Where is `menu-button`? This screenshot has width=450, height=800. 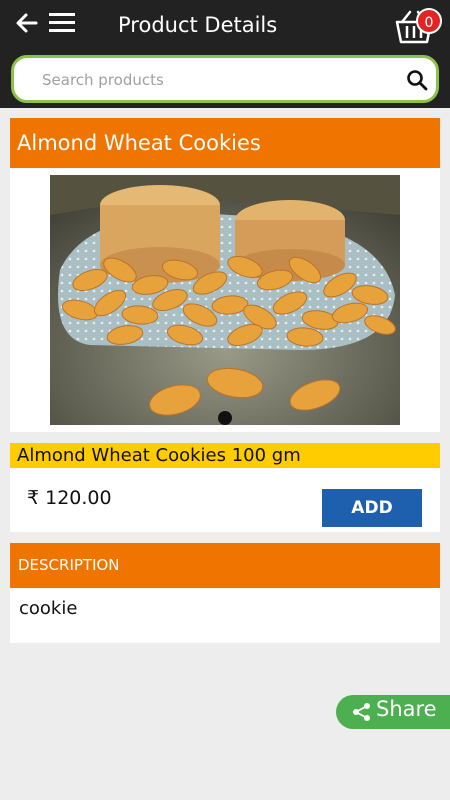 menu-button is located at coordinates (62, 23).